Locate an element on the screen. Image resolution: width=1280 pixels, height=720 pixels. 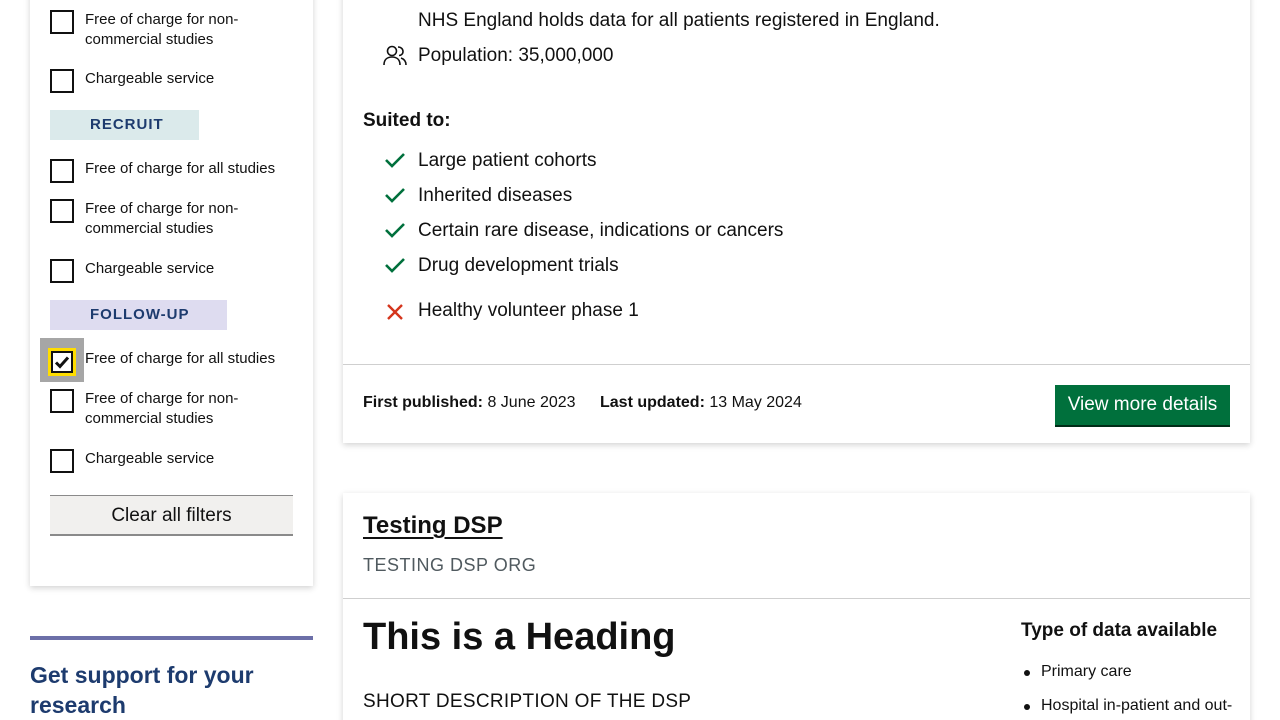
list-item: Primary care is located at coordinates (1127, 672).